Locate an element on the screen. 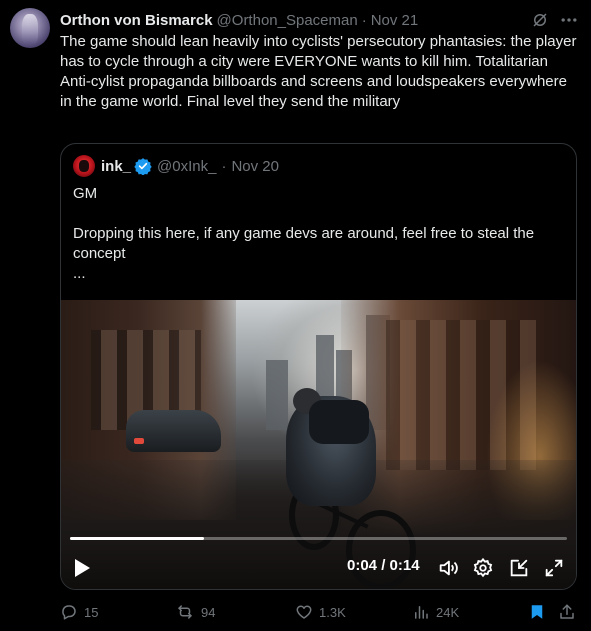 The image size is (591, 631). scene-backpack is located at coordinates (339, 422).